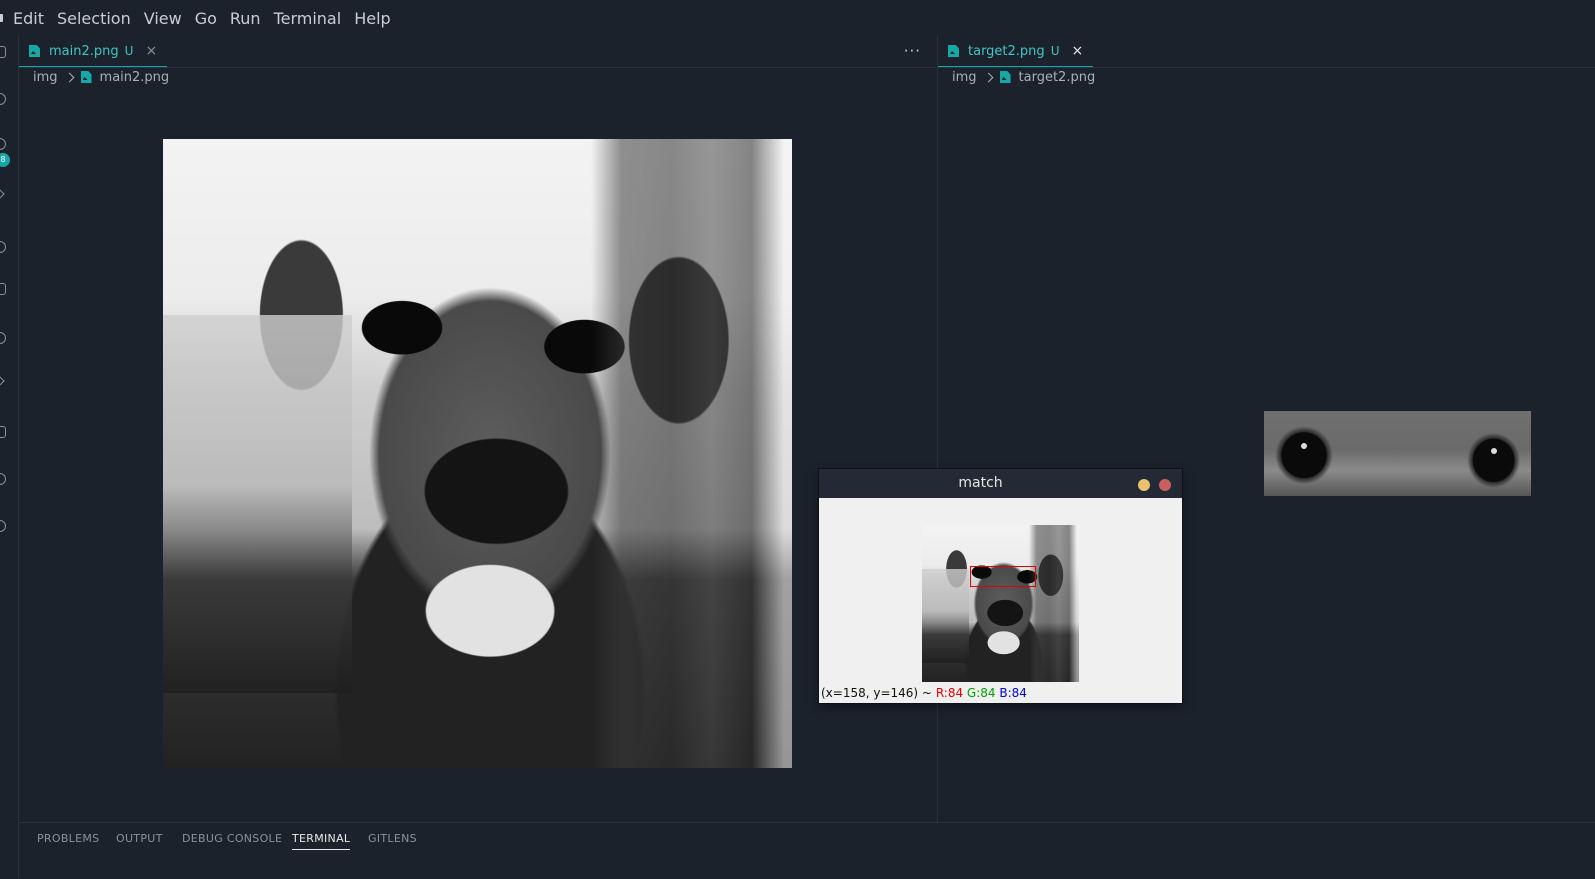  What do you see at coordinates (372, 18) in the screenshot?
I see `menu-help: Help` at bounding box center [372, 18].